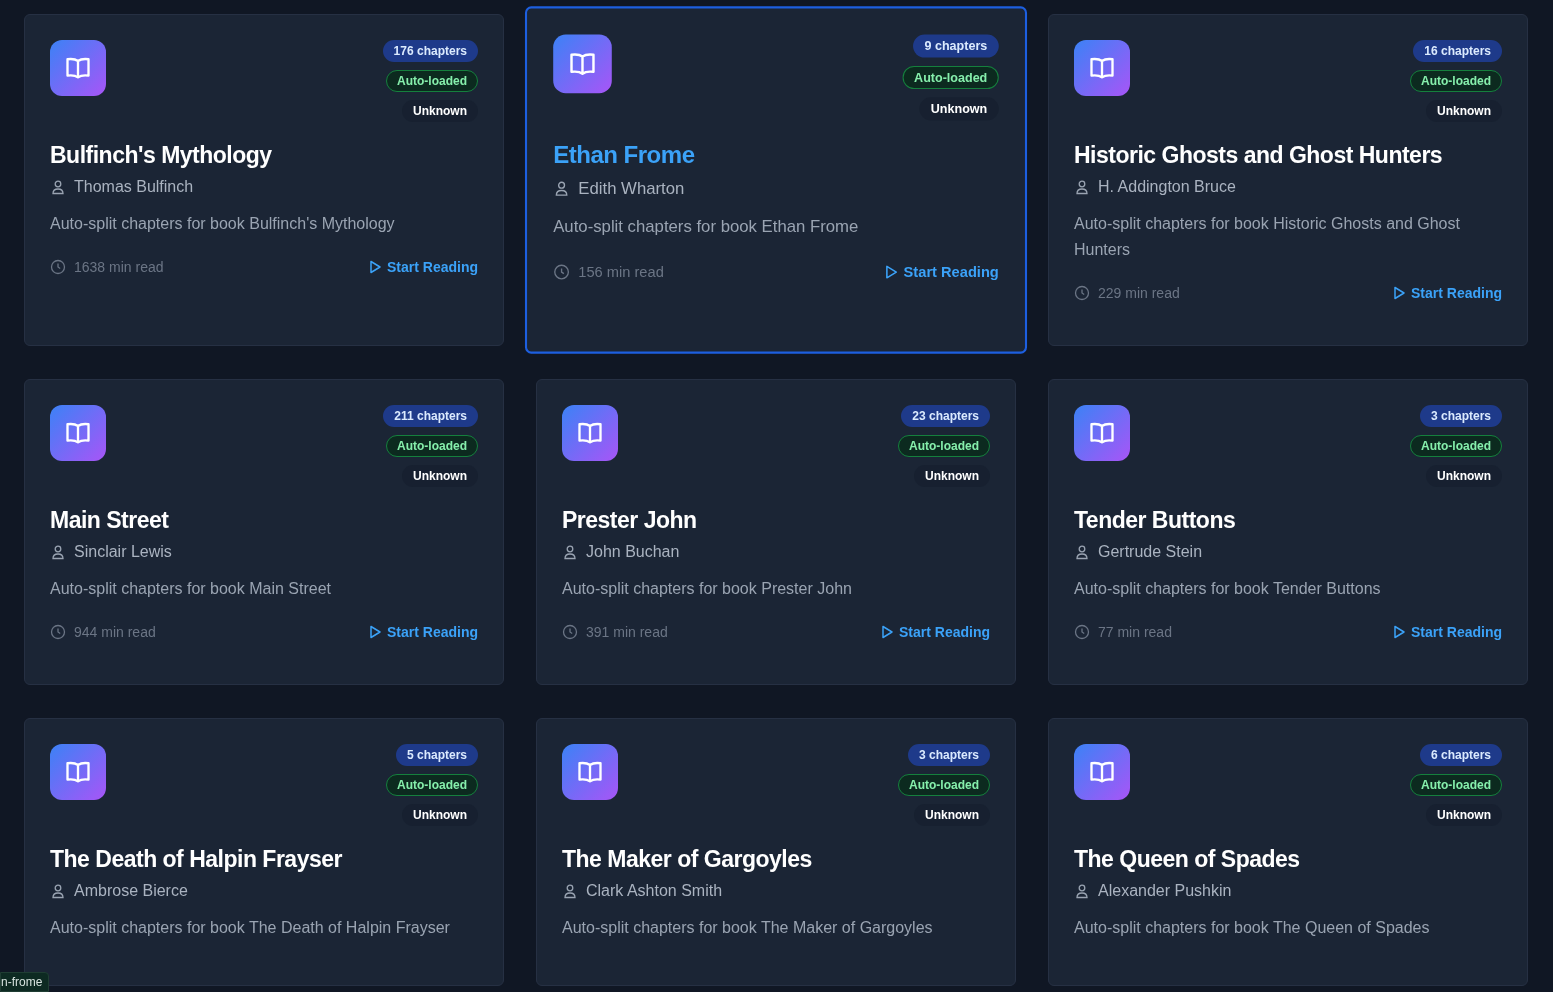  I want to click on book-card: 6 chapters Auto-loaded Unknown The Queen of Spades Alexander Pushkin Auto-split chapters for book The Queen of Spades, so click(1288, 852).